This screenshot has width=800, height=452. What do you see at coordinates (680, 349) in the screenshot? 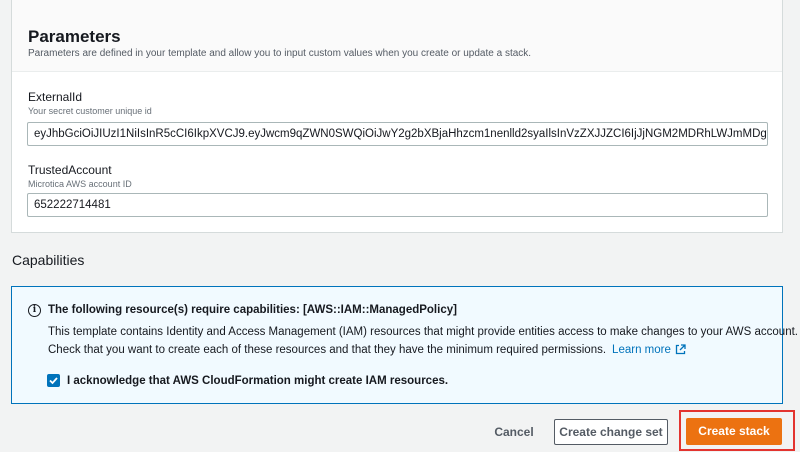
I see `external-link-icon` at bounding box center [680, 349].